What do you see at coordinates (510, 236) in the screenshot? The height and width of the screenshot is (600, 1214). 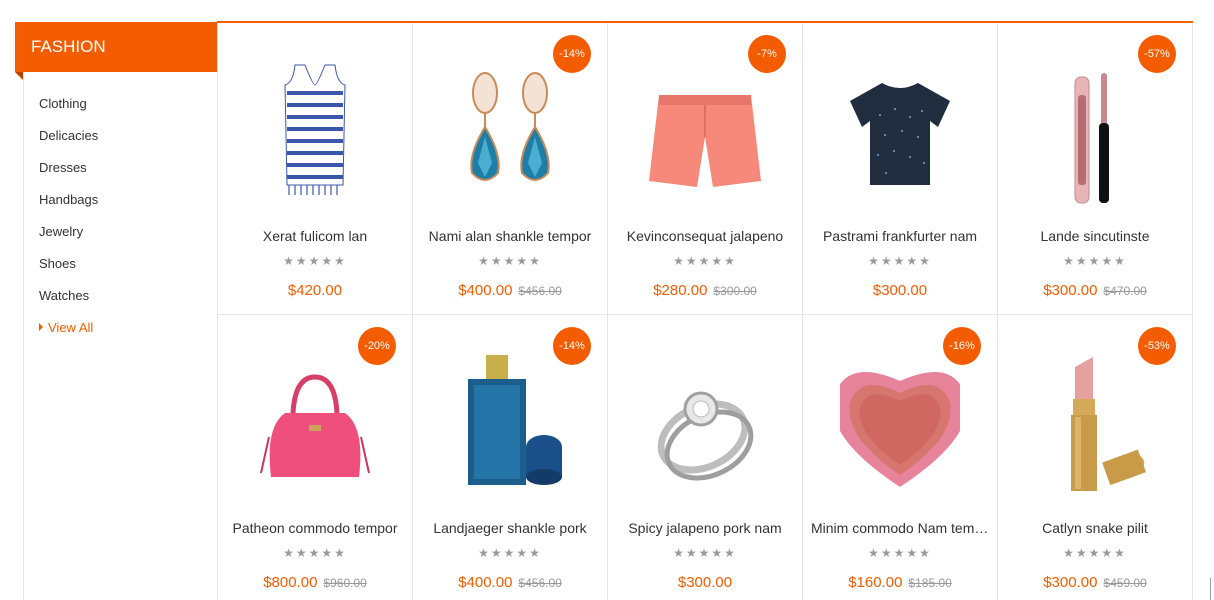 I see `product-name: Nami alan shankle tempor` at bounding box center [510, 236].